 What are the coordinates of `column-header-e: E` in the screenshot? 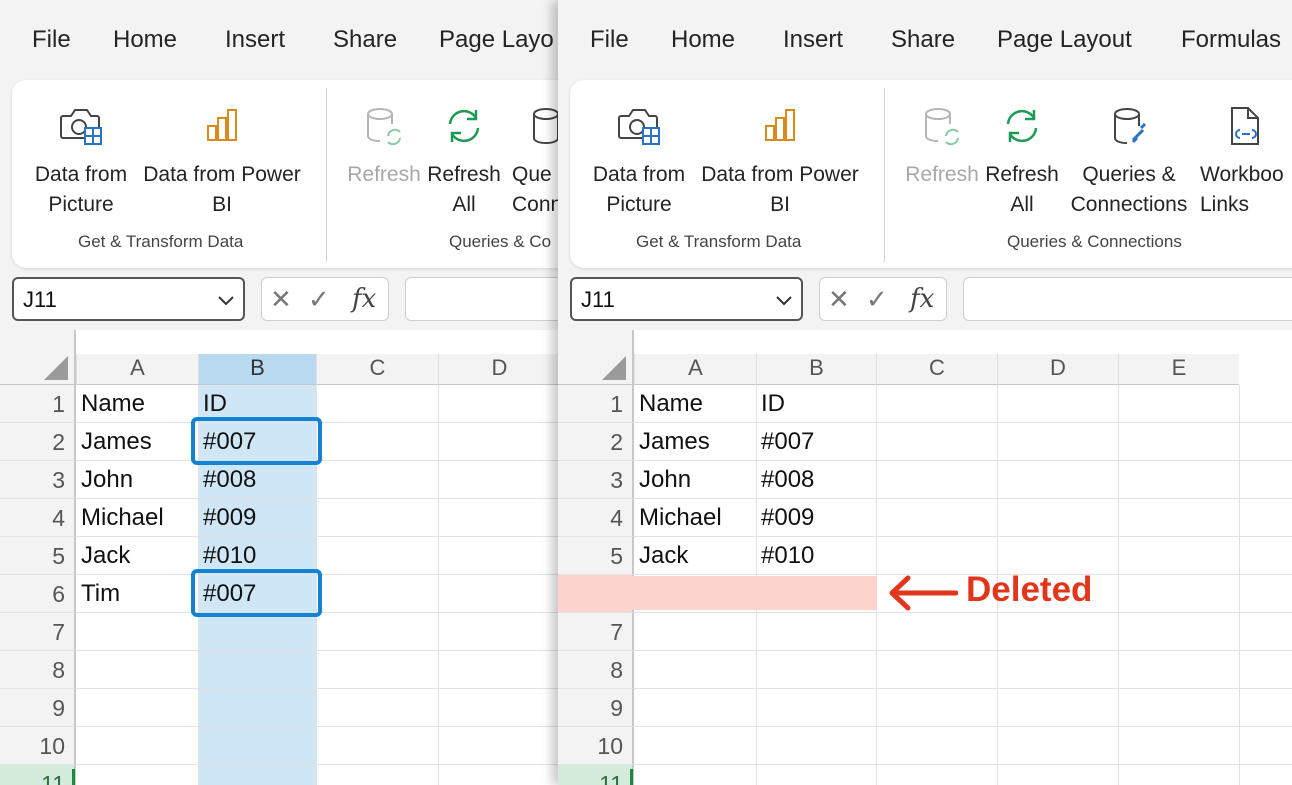 It's located at (1178, 369).